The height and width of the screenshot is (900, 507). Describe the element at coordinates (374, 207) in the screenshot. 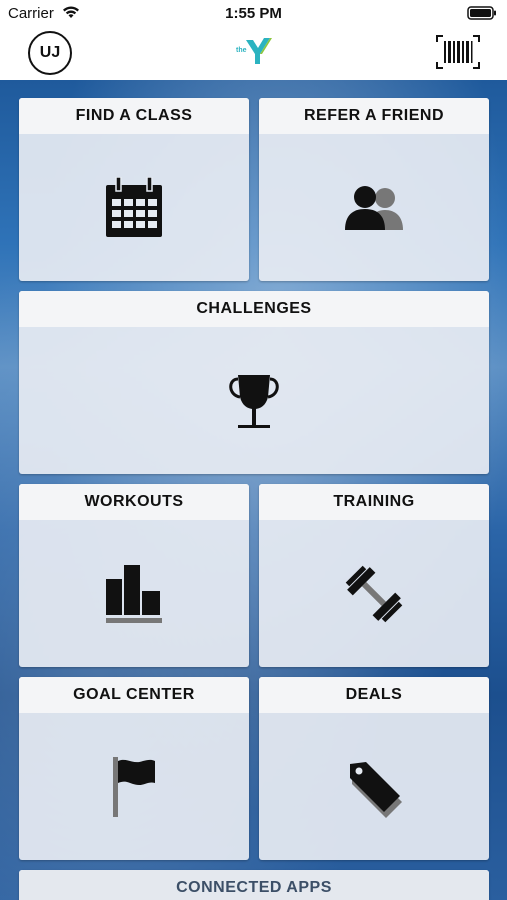

I see `people-icon` at that location.